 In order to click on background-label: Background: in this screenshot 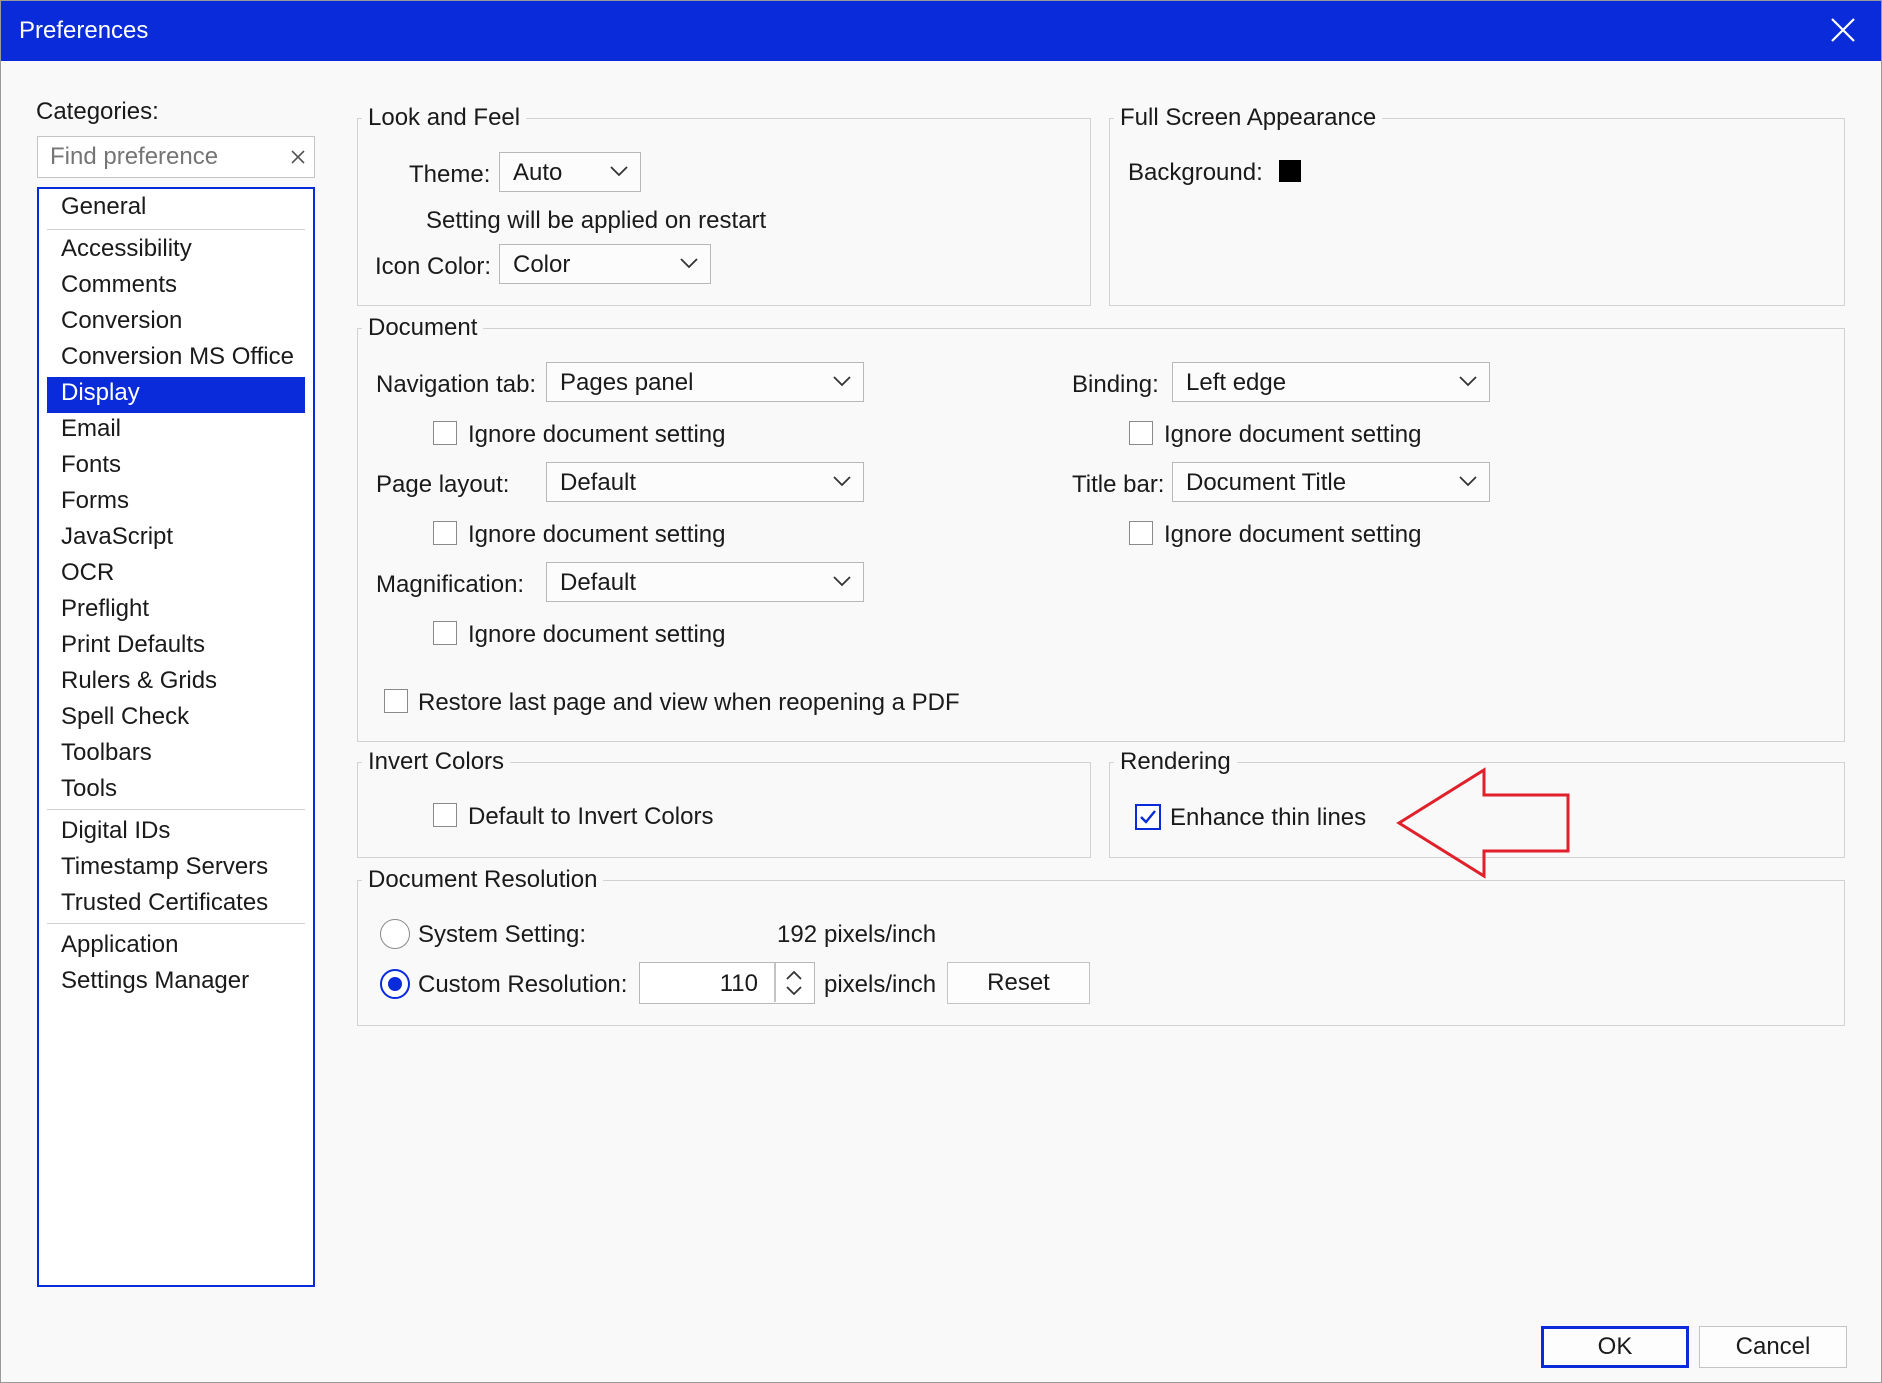, I will do `click(1195, 172)`.